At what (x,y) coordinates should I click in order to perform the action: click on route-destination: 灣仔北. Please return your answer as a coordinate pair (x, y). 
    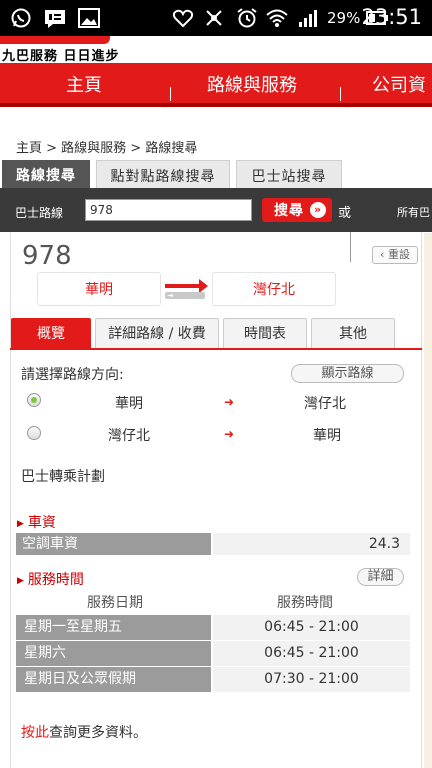
    Looking at the image, I should click on (274, 289).